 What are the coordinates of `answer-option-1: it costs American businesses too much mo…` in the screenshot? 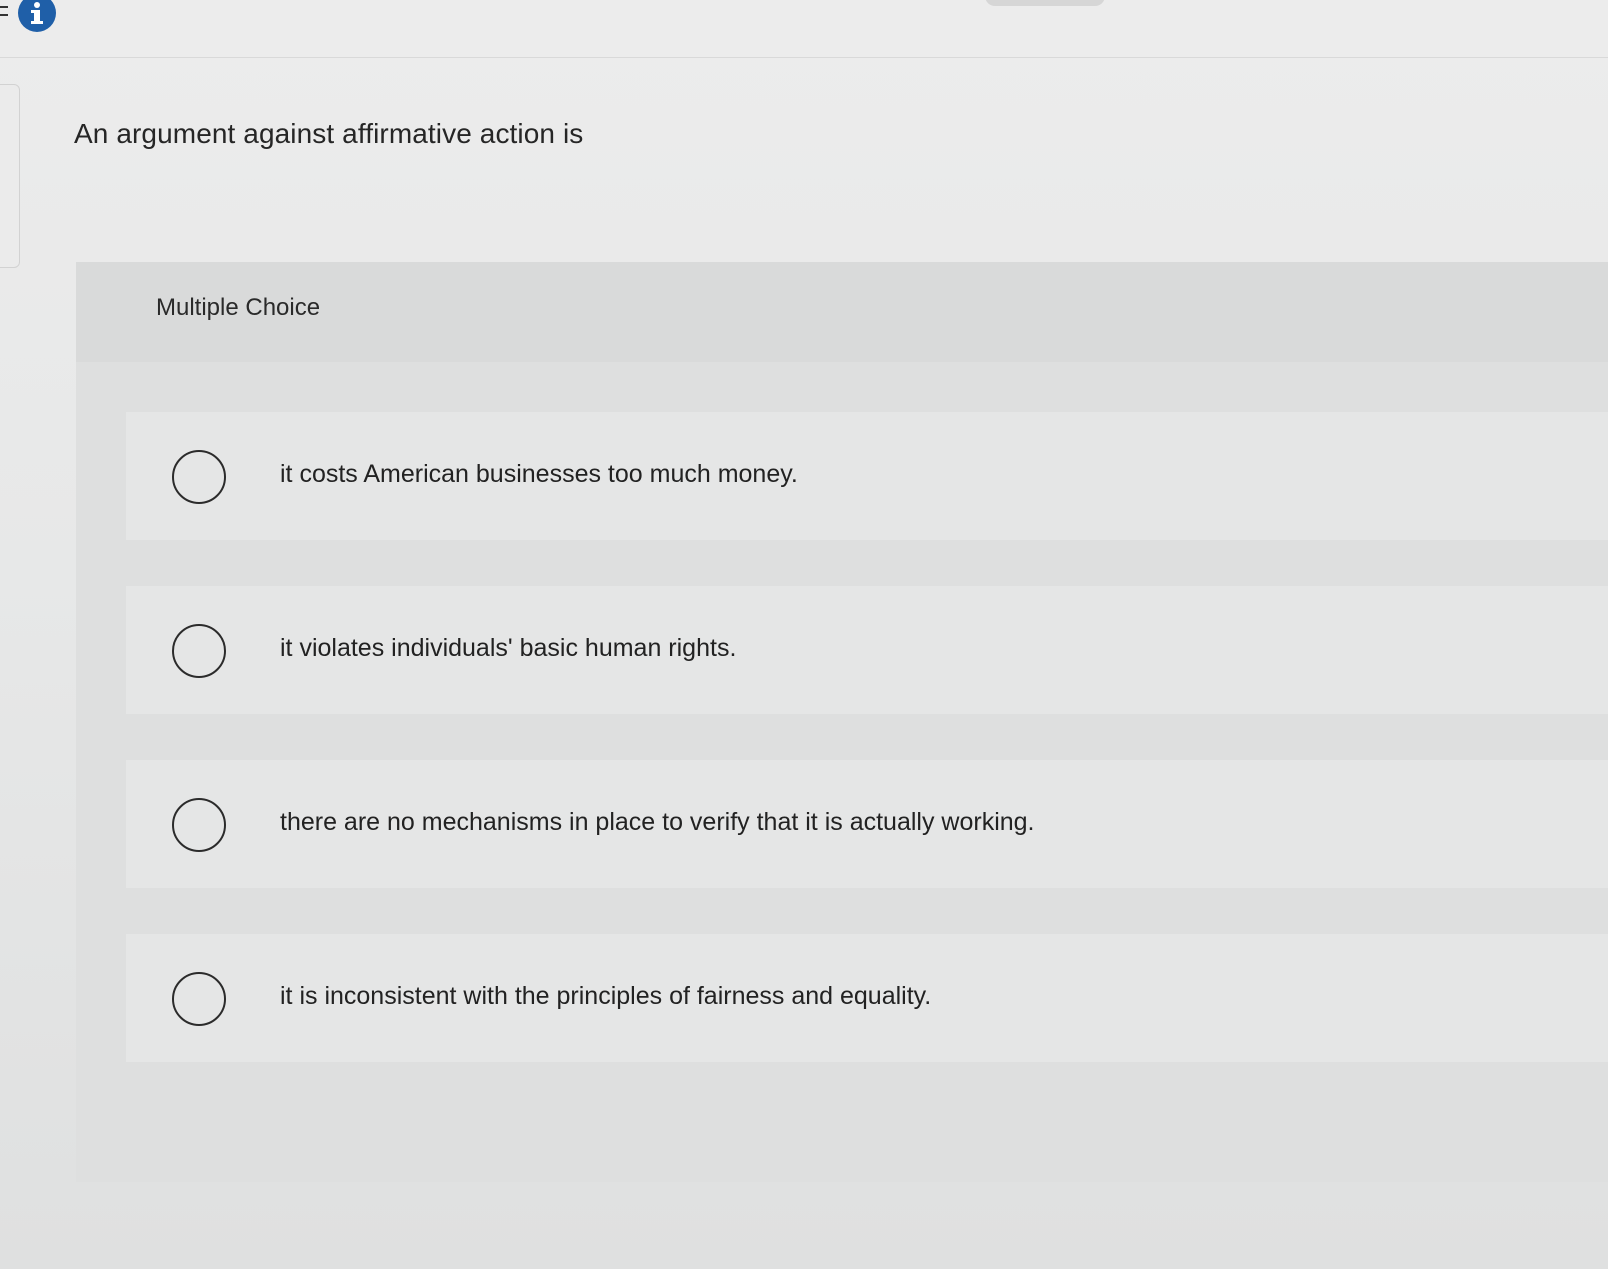 It's located at (867, 476).